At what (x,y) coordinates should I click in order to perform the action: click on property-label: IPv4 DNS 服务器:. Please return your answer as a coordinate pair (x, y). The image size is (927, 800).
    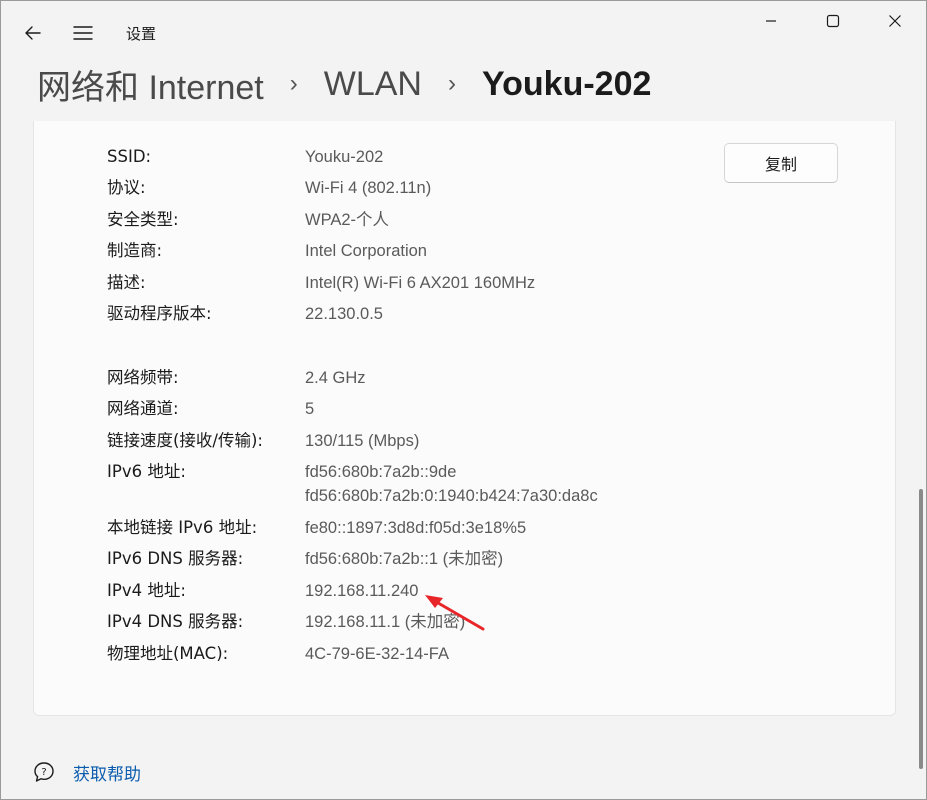
    Looking at the image, I should click on (175, 621).